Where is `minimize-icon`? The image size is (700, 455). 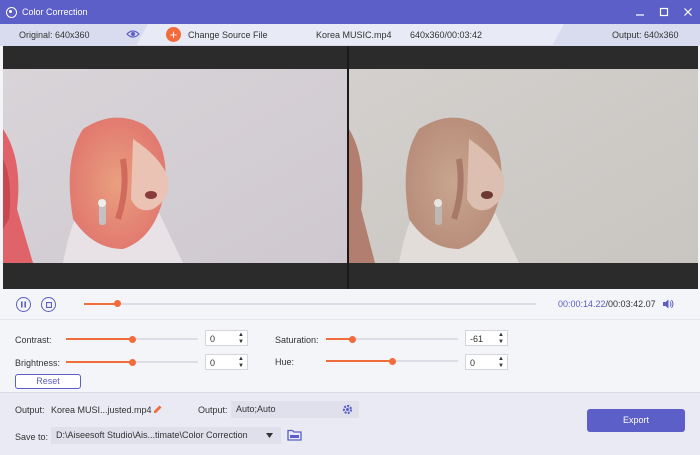
minimize-icon is located at coordinates (640, 12).